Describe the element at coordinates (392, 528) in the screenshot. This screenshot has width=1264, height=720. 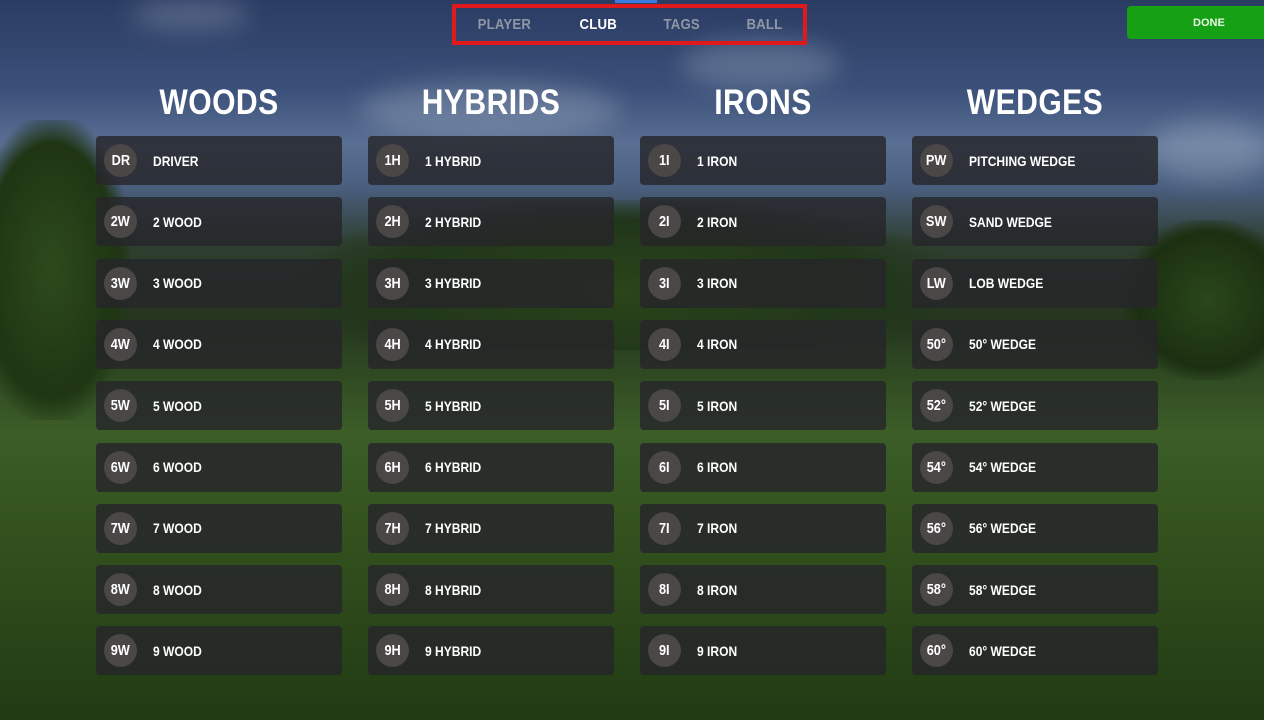
I see `club-badge: 7H` at that location.